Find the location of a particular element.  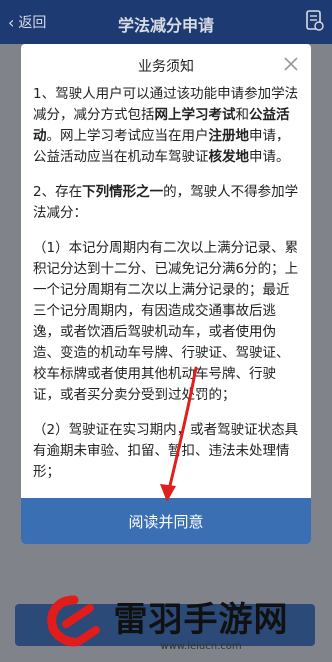

dialog-title: 业务须知 is located at coordinates (166, 67).